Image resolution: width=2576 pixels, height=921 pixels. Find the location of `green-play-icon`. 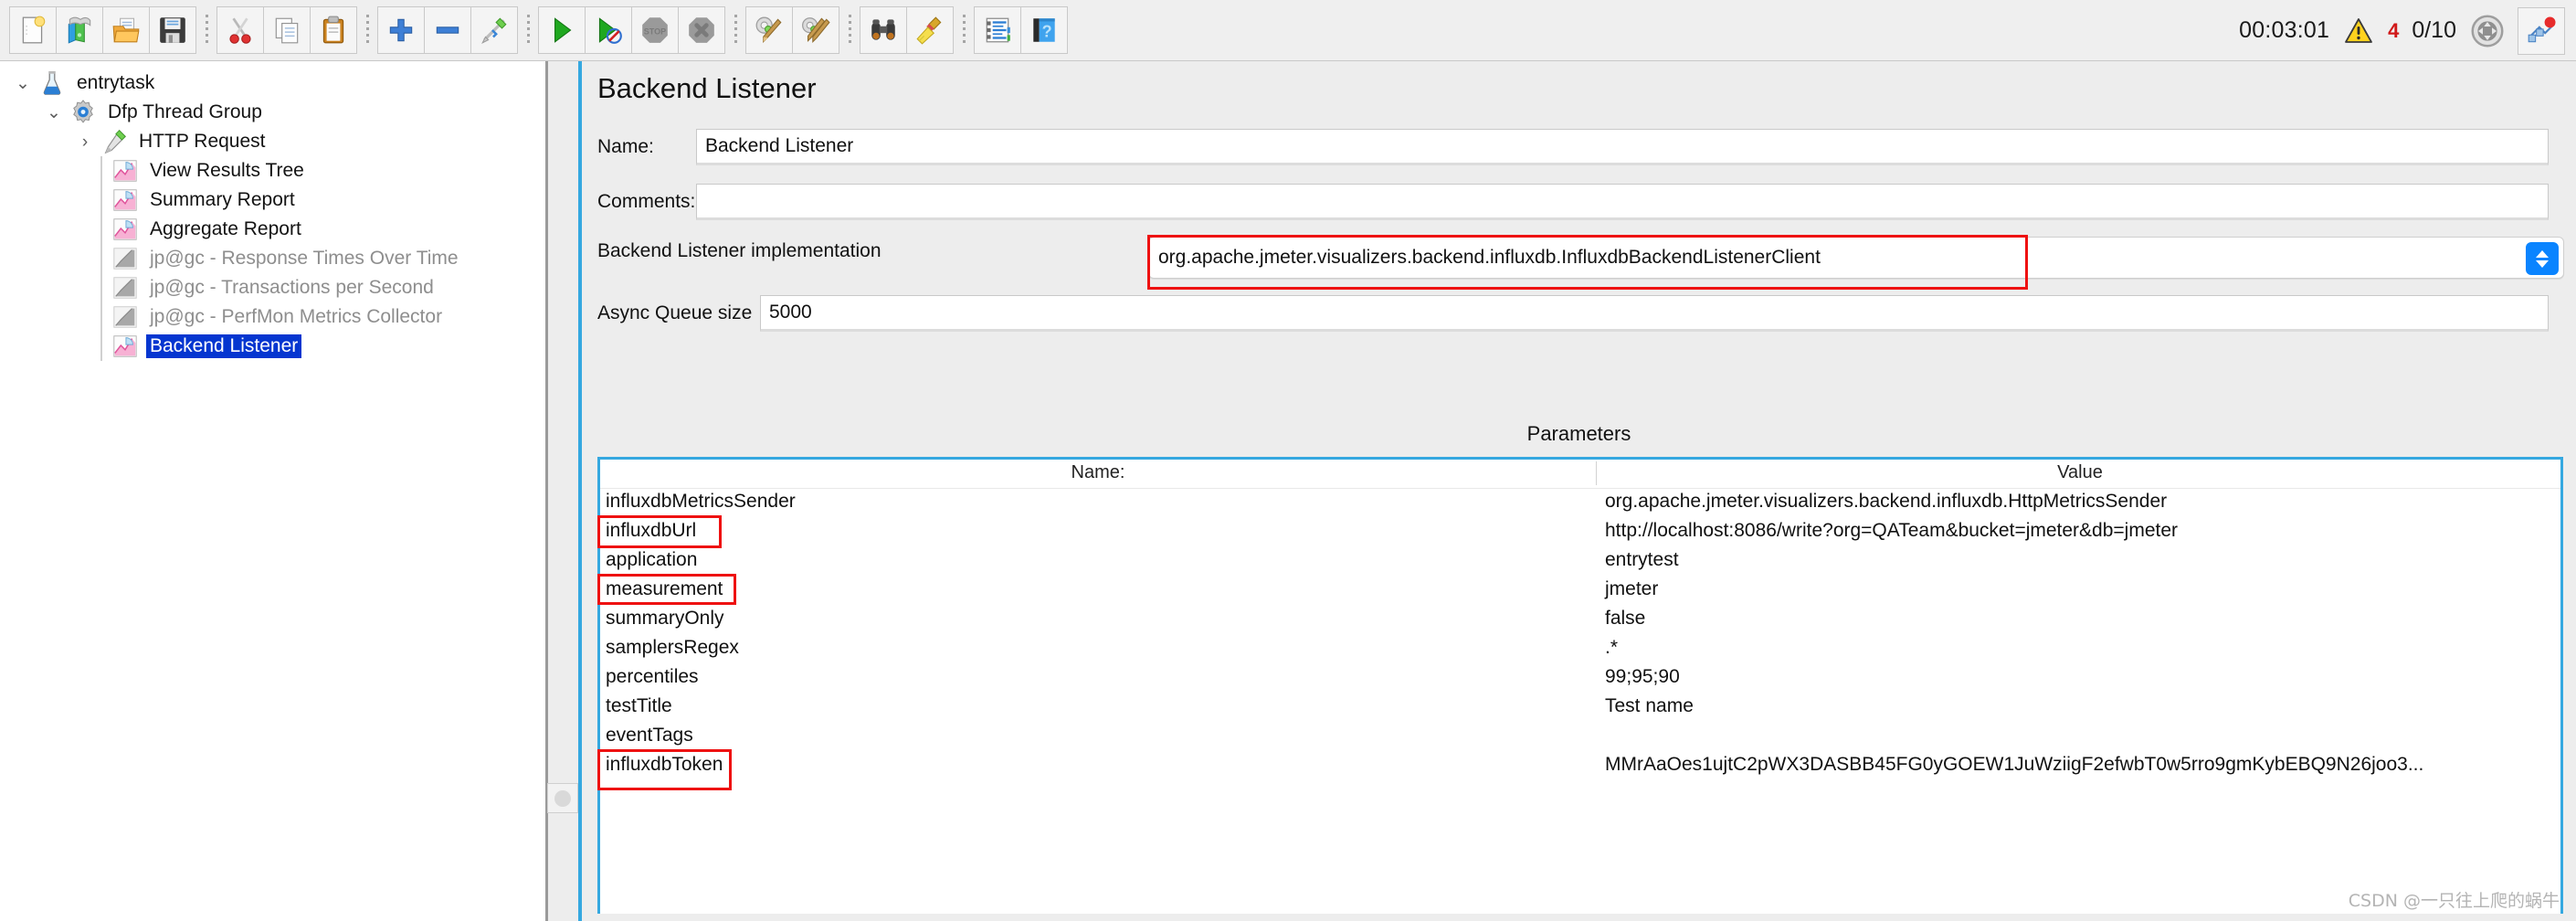

green-play-icon is located at coordinates (563, 30).